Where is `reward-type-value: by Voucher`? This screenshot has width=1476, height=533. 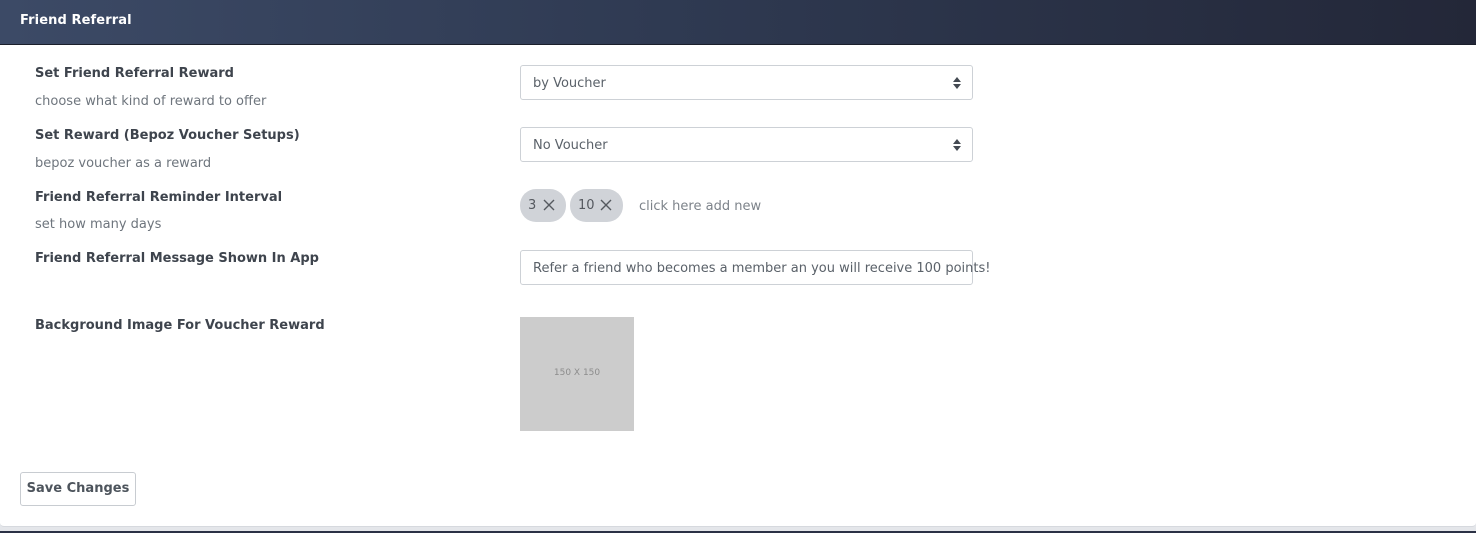
reward-type-value: by Voucher is located at coordinates (569, 83).